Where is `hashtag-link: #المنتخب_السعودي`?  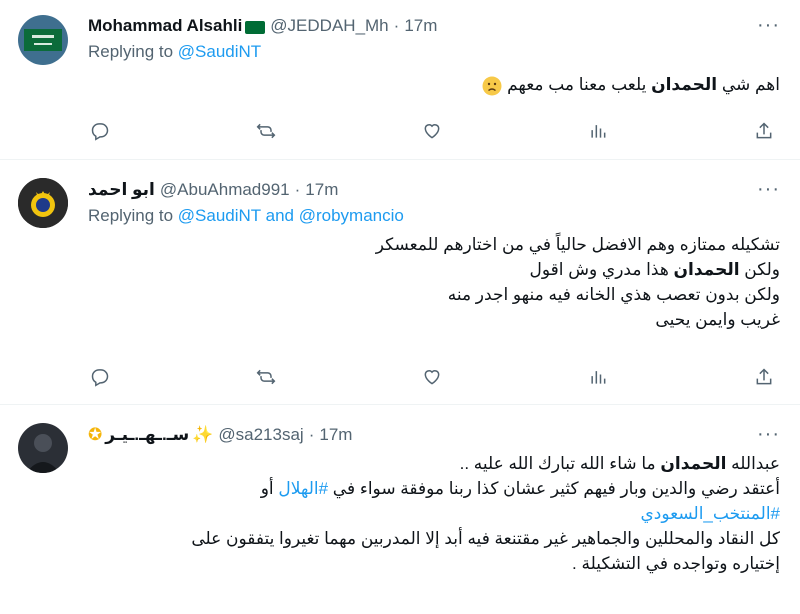
hashtag-link: #المنتخب_السعودي is located at coordinates (711, 513).